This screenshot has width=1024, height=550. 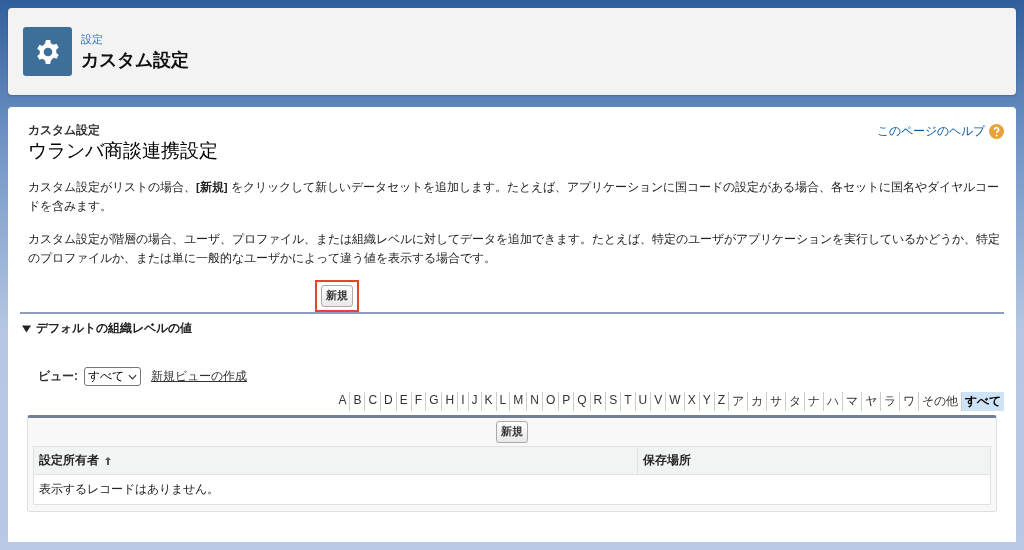 What do you see at coordinates (627, 401) in the screenshot?
I see `letter-filter: T` at bounding box center [627, 401].